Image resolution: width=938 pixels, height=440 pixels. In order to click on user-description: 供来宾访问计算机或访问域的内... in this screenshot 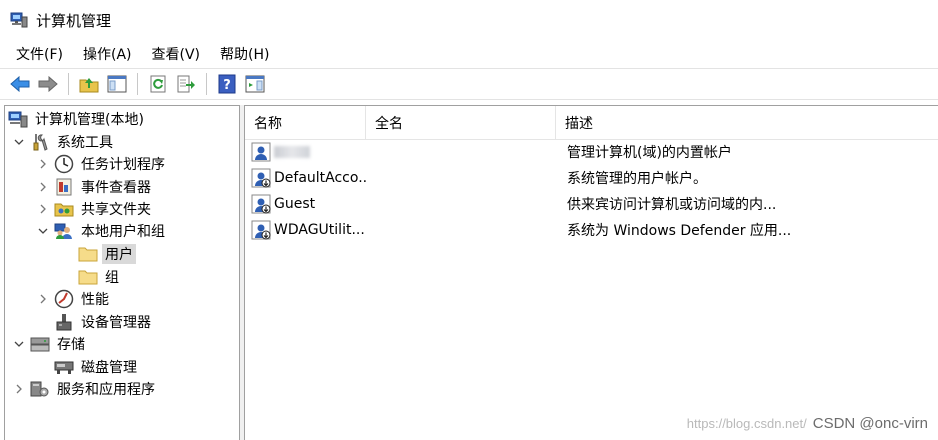, I will do `click(672, 205)`.